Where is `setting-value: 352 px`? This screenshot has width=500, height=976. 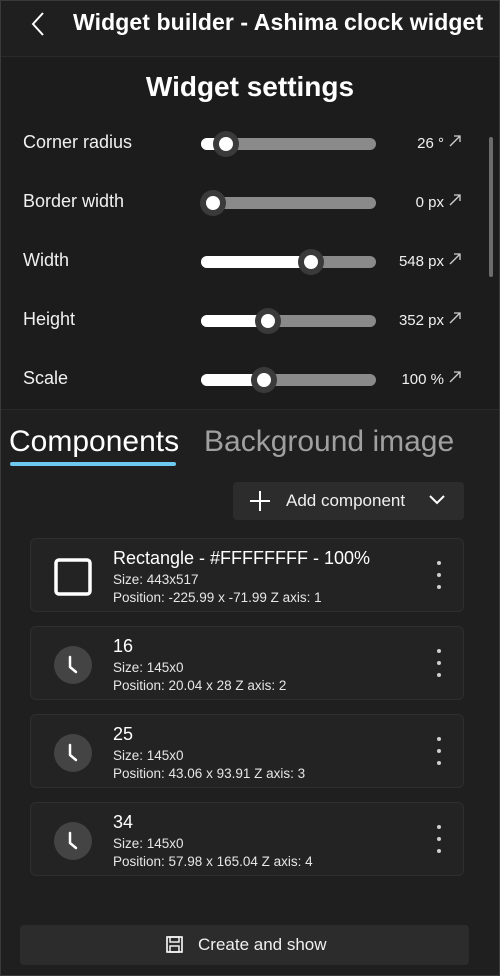 setting-value: 352 px is located at coordinates (421, 320).